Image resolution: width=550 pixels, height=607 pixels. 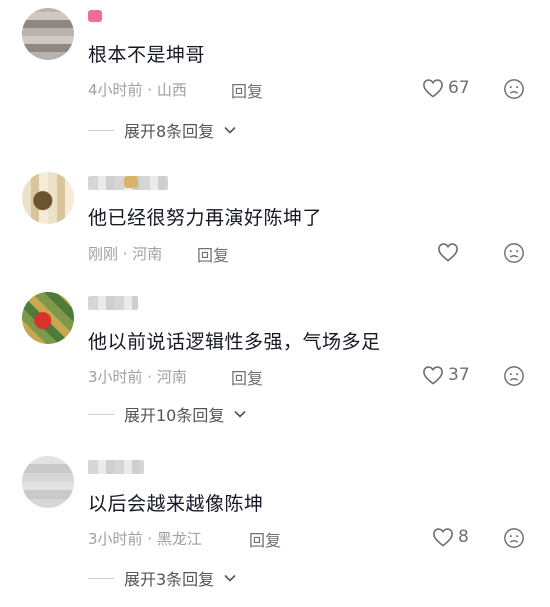 I want to click on comment-text: 根本不是坤哥, so click(x=147, y=55).